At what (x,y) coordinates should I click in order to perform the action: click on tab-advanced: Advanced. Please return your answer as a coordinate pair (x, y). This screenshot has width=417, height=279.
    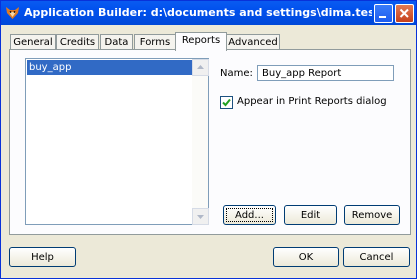
    Looking at the image, I should click on (253, 42).